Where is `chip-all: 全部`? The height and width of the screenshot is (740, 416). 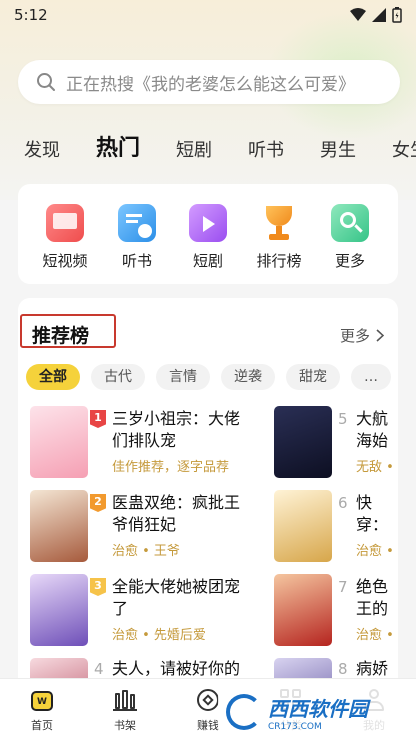
chip-all: 全部 is located at coordinates (53, 377).